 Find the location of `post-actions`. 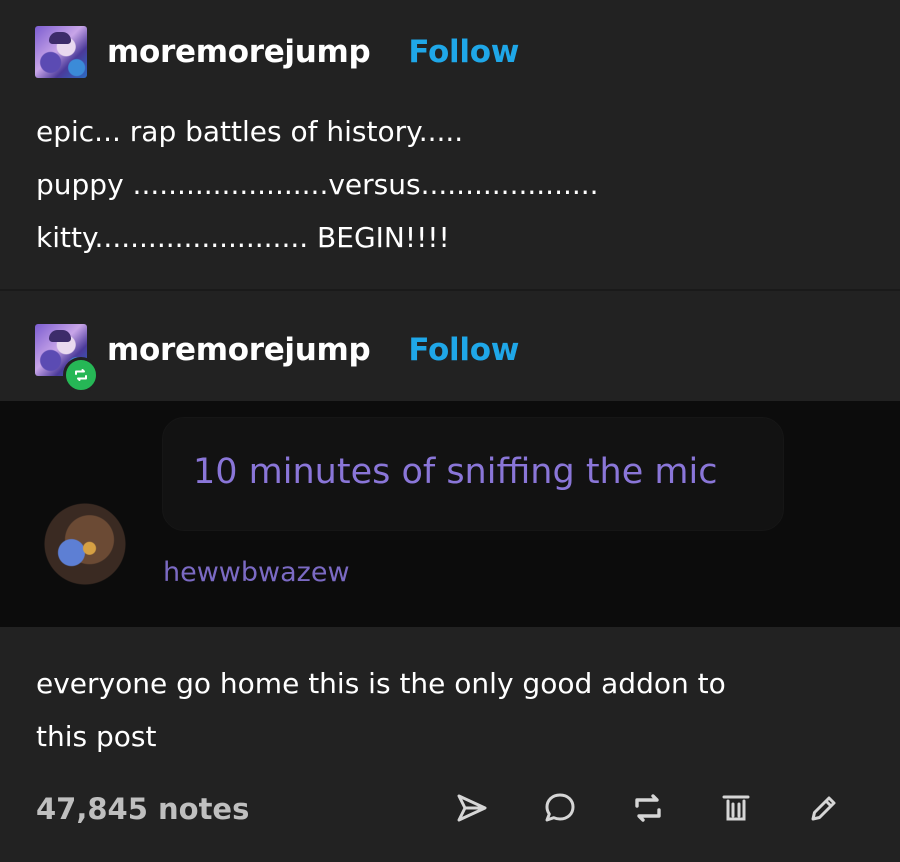

post-actions is located at coordinates (648, 808).